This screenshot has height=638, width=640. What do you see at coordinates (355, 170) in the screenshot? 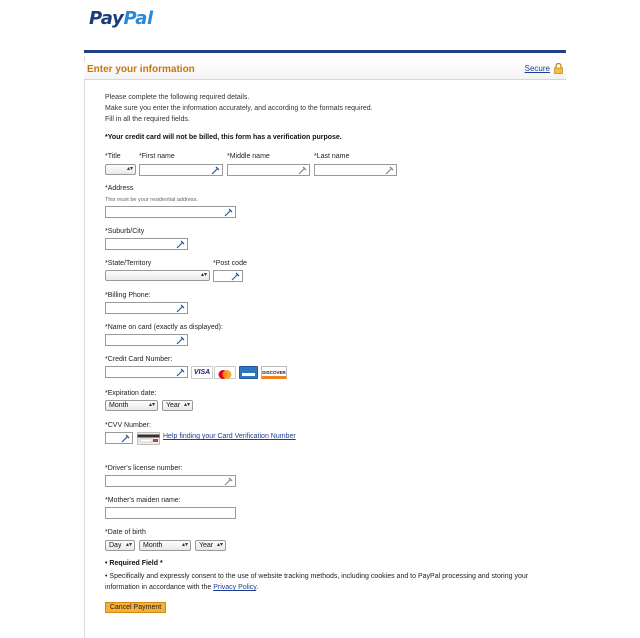
I see `last-name-input` at bounding box center [355, 170].